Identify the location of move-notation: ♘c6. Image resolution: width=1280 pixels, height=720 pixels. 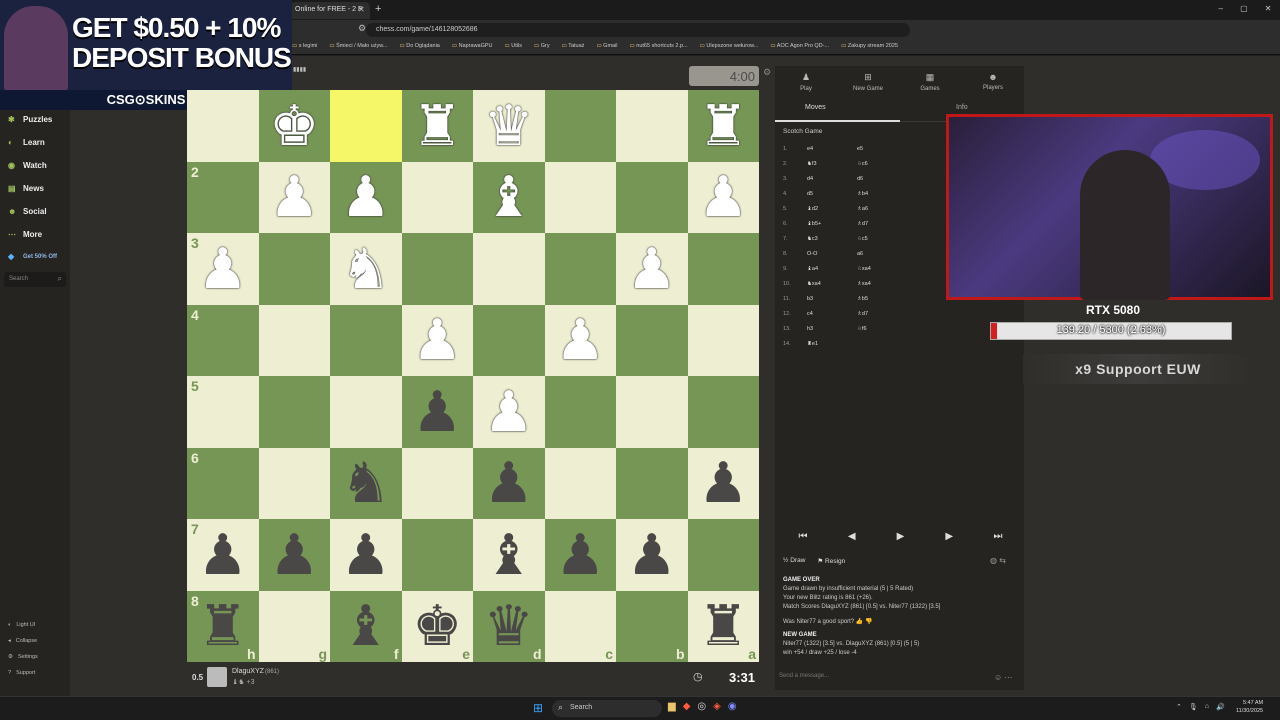
(862, 164).